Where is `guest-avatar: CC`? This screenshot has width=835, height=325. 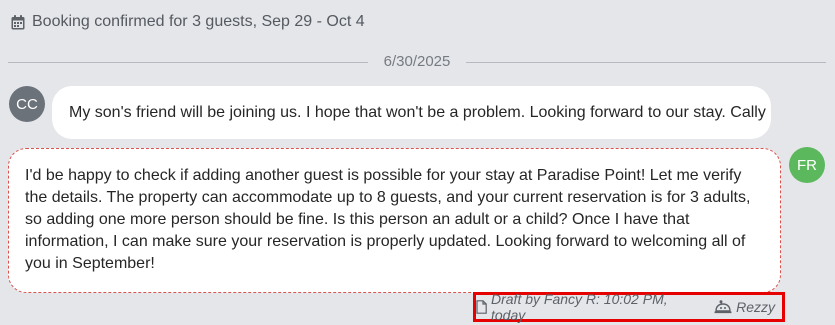 guest-avatar: CC is located at coordinates (27, 104).